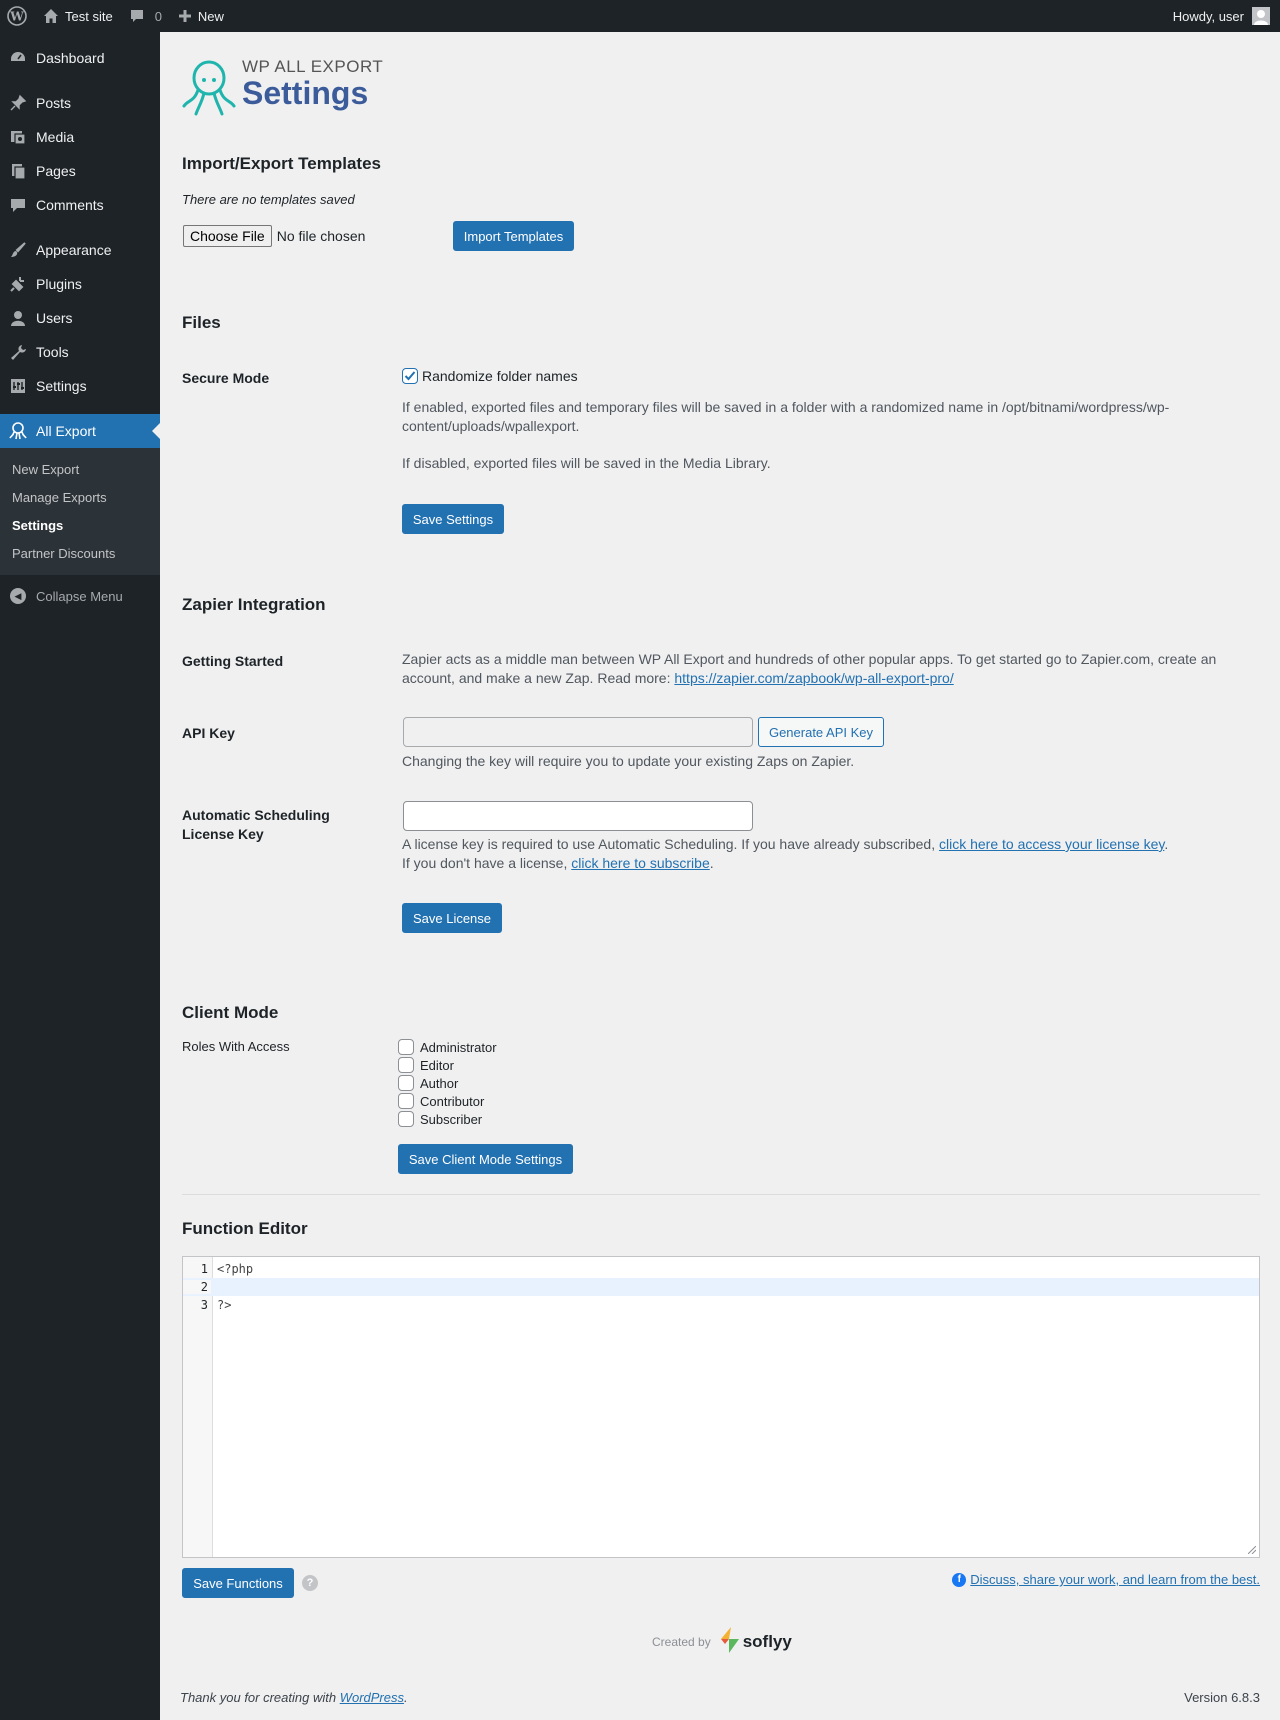  I want to click on submenu-manage-exports: Manage Exports, so click(80, 497).